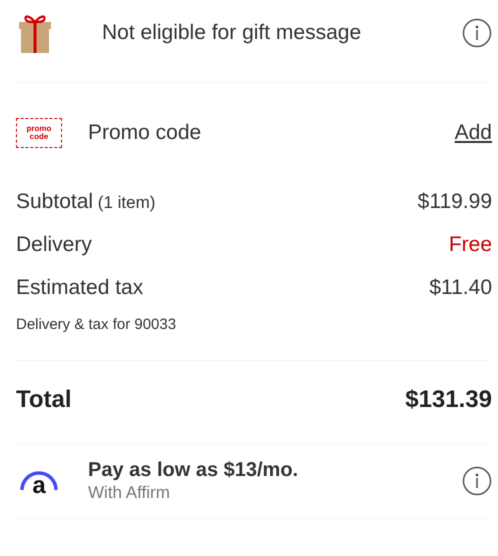 Image resolution: width=498 pixels, height=556 pixels. Describe the element at coordinates (448, 400) in the screenshot. I see `total-value: $131.39` at that location.